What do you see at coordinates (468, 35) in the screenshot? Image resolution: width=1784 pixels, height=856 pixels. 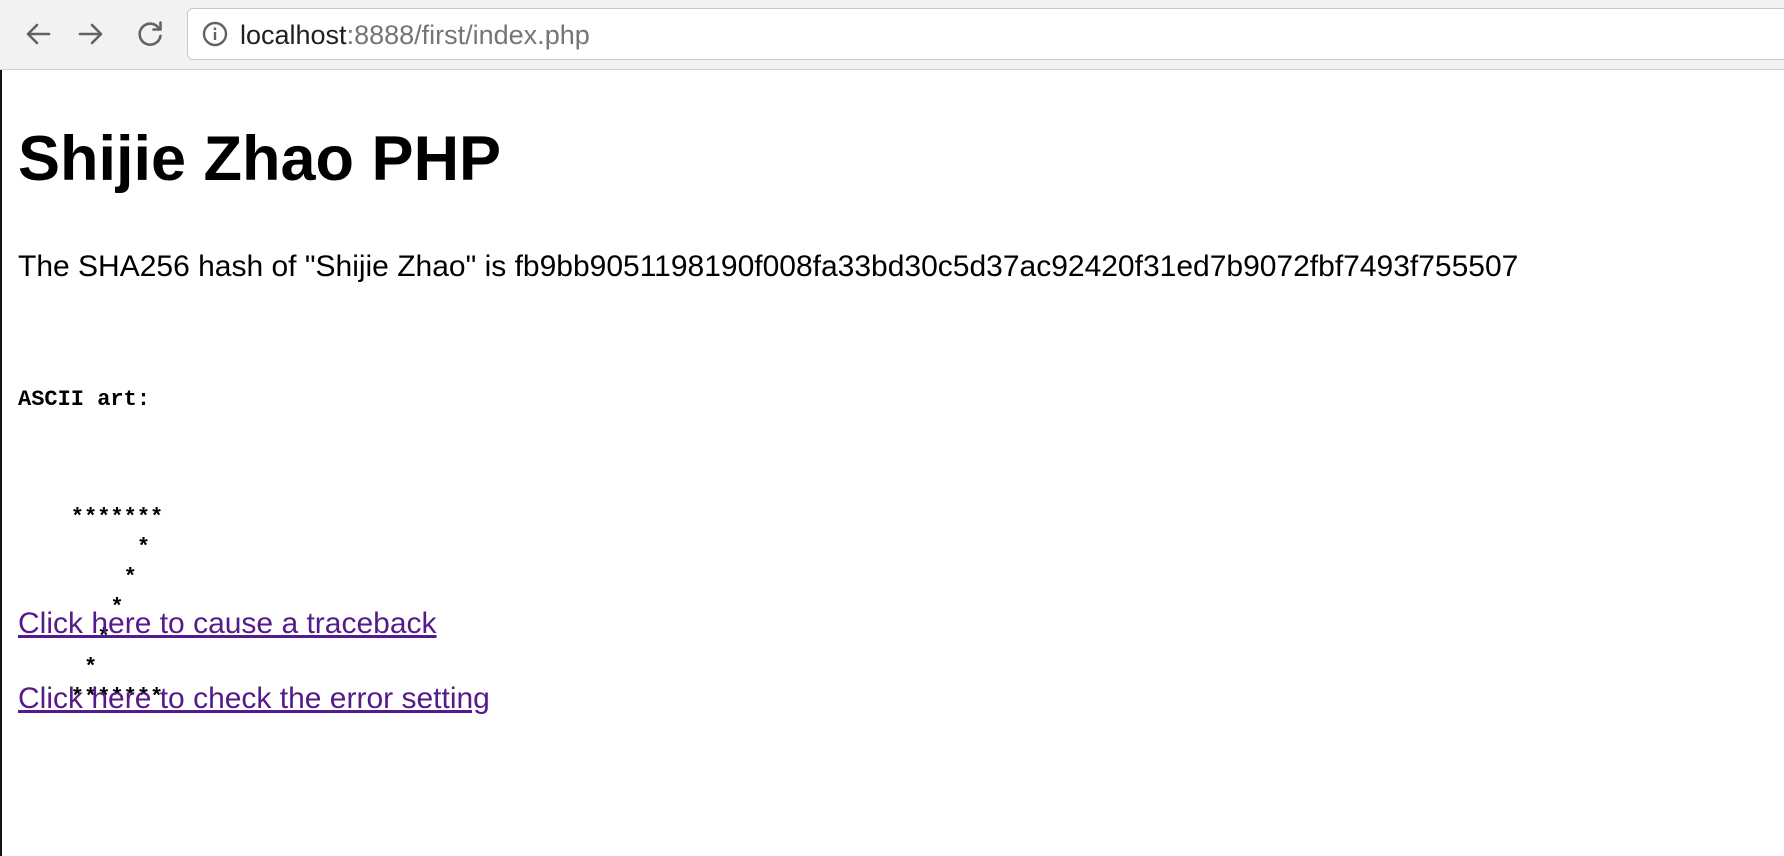 I see `url-path: :8888/first/index.php` at bounding box center [468, 35].